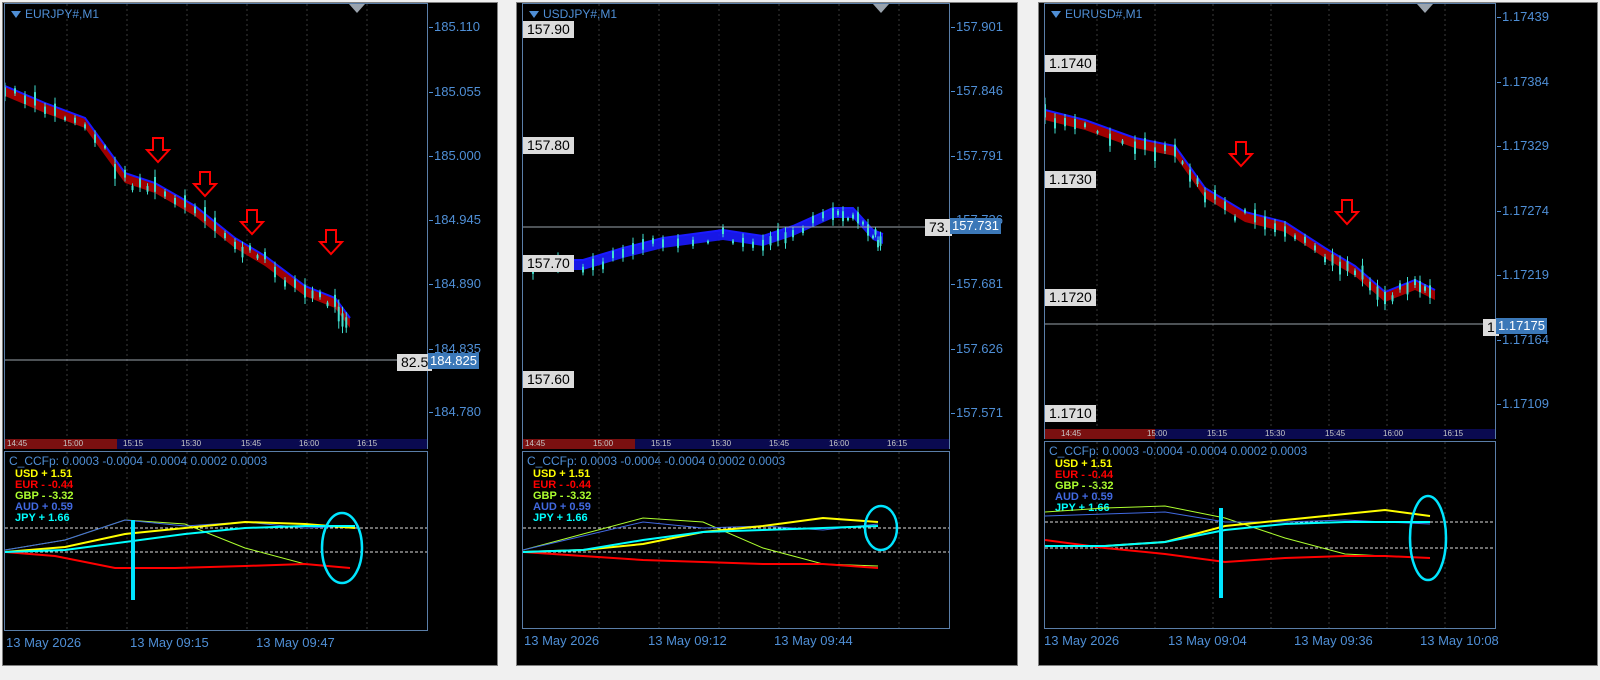 The image size is (1600, 680). I want to click on price-watermark: 1.1740, so click(1070, 63).